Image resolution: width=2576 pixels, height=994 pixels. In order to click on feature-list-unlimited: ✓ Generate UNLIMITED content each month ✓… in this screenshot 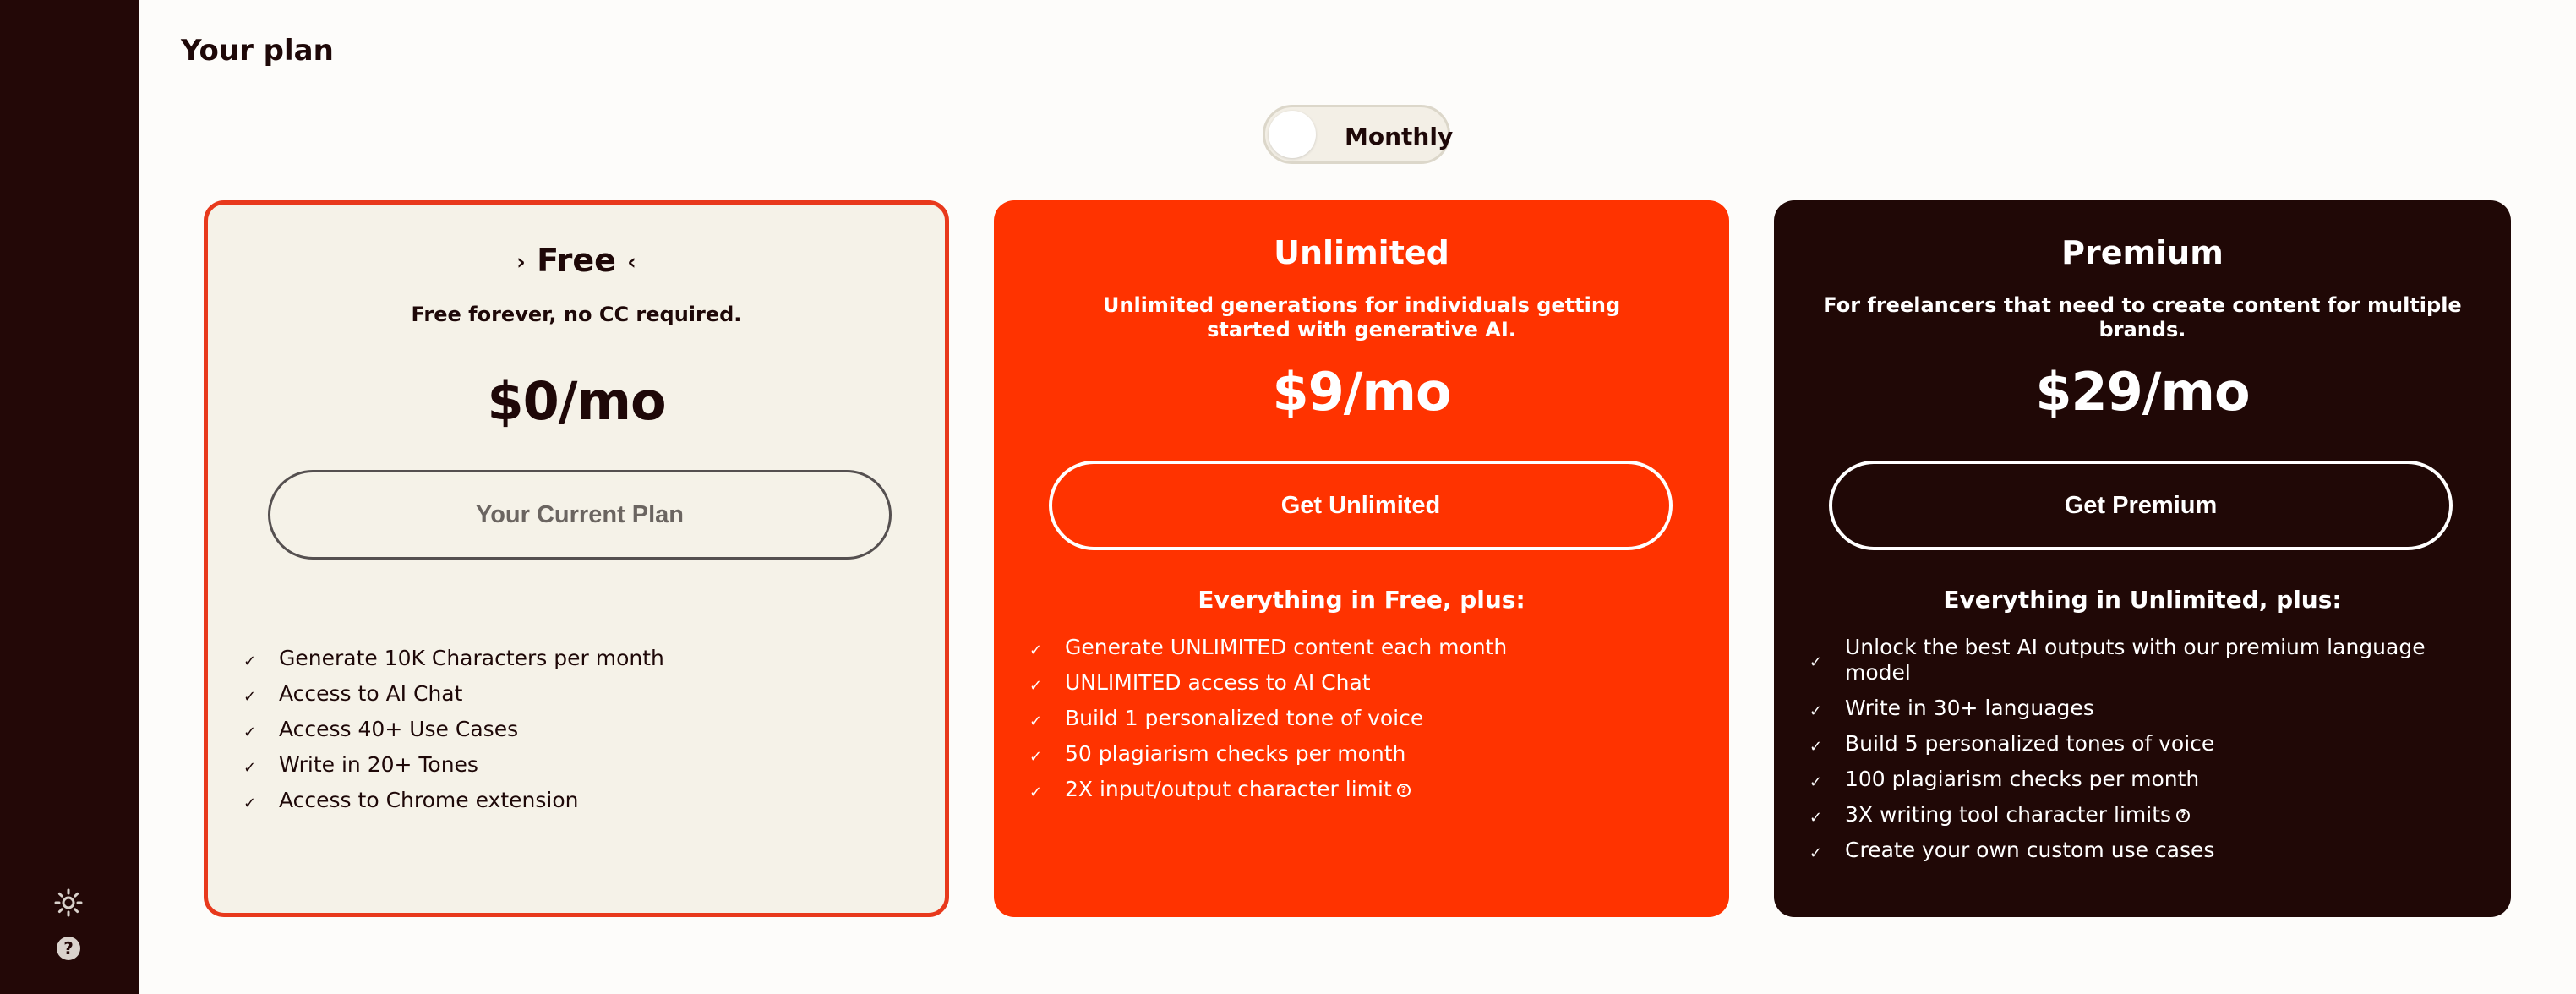, I will do `click(1362, 723)`.